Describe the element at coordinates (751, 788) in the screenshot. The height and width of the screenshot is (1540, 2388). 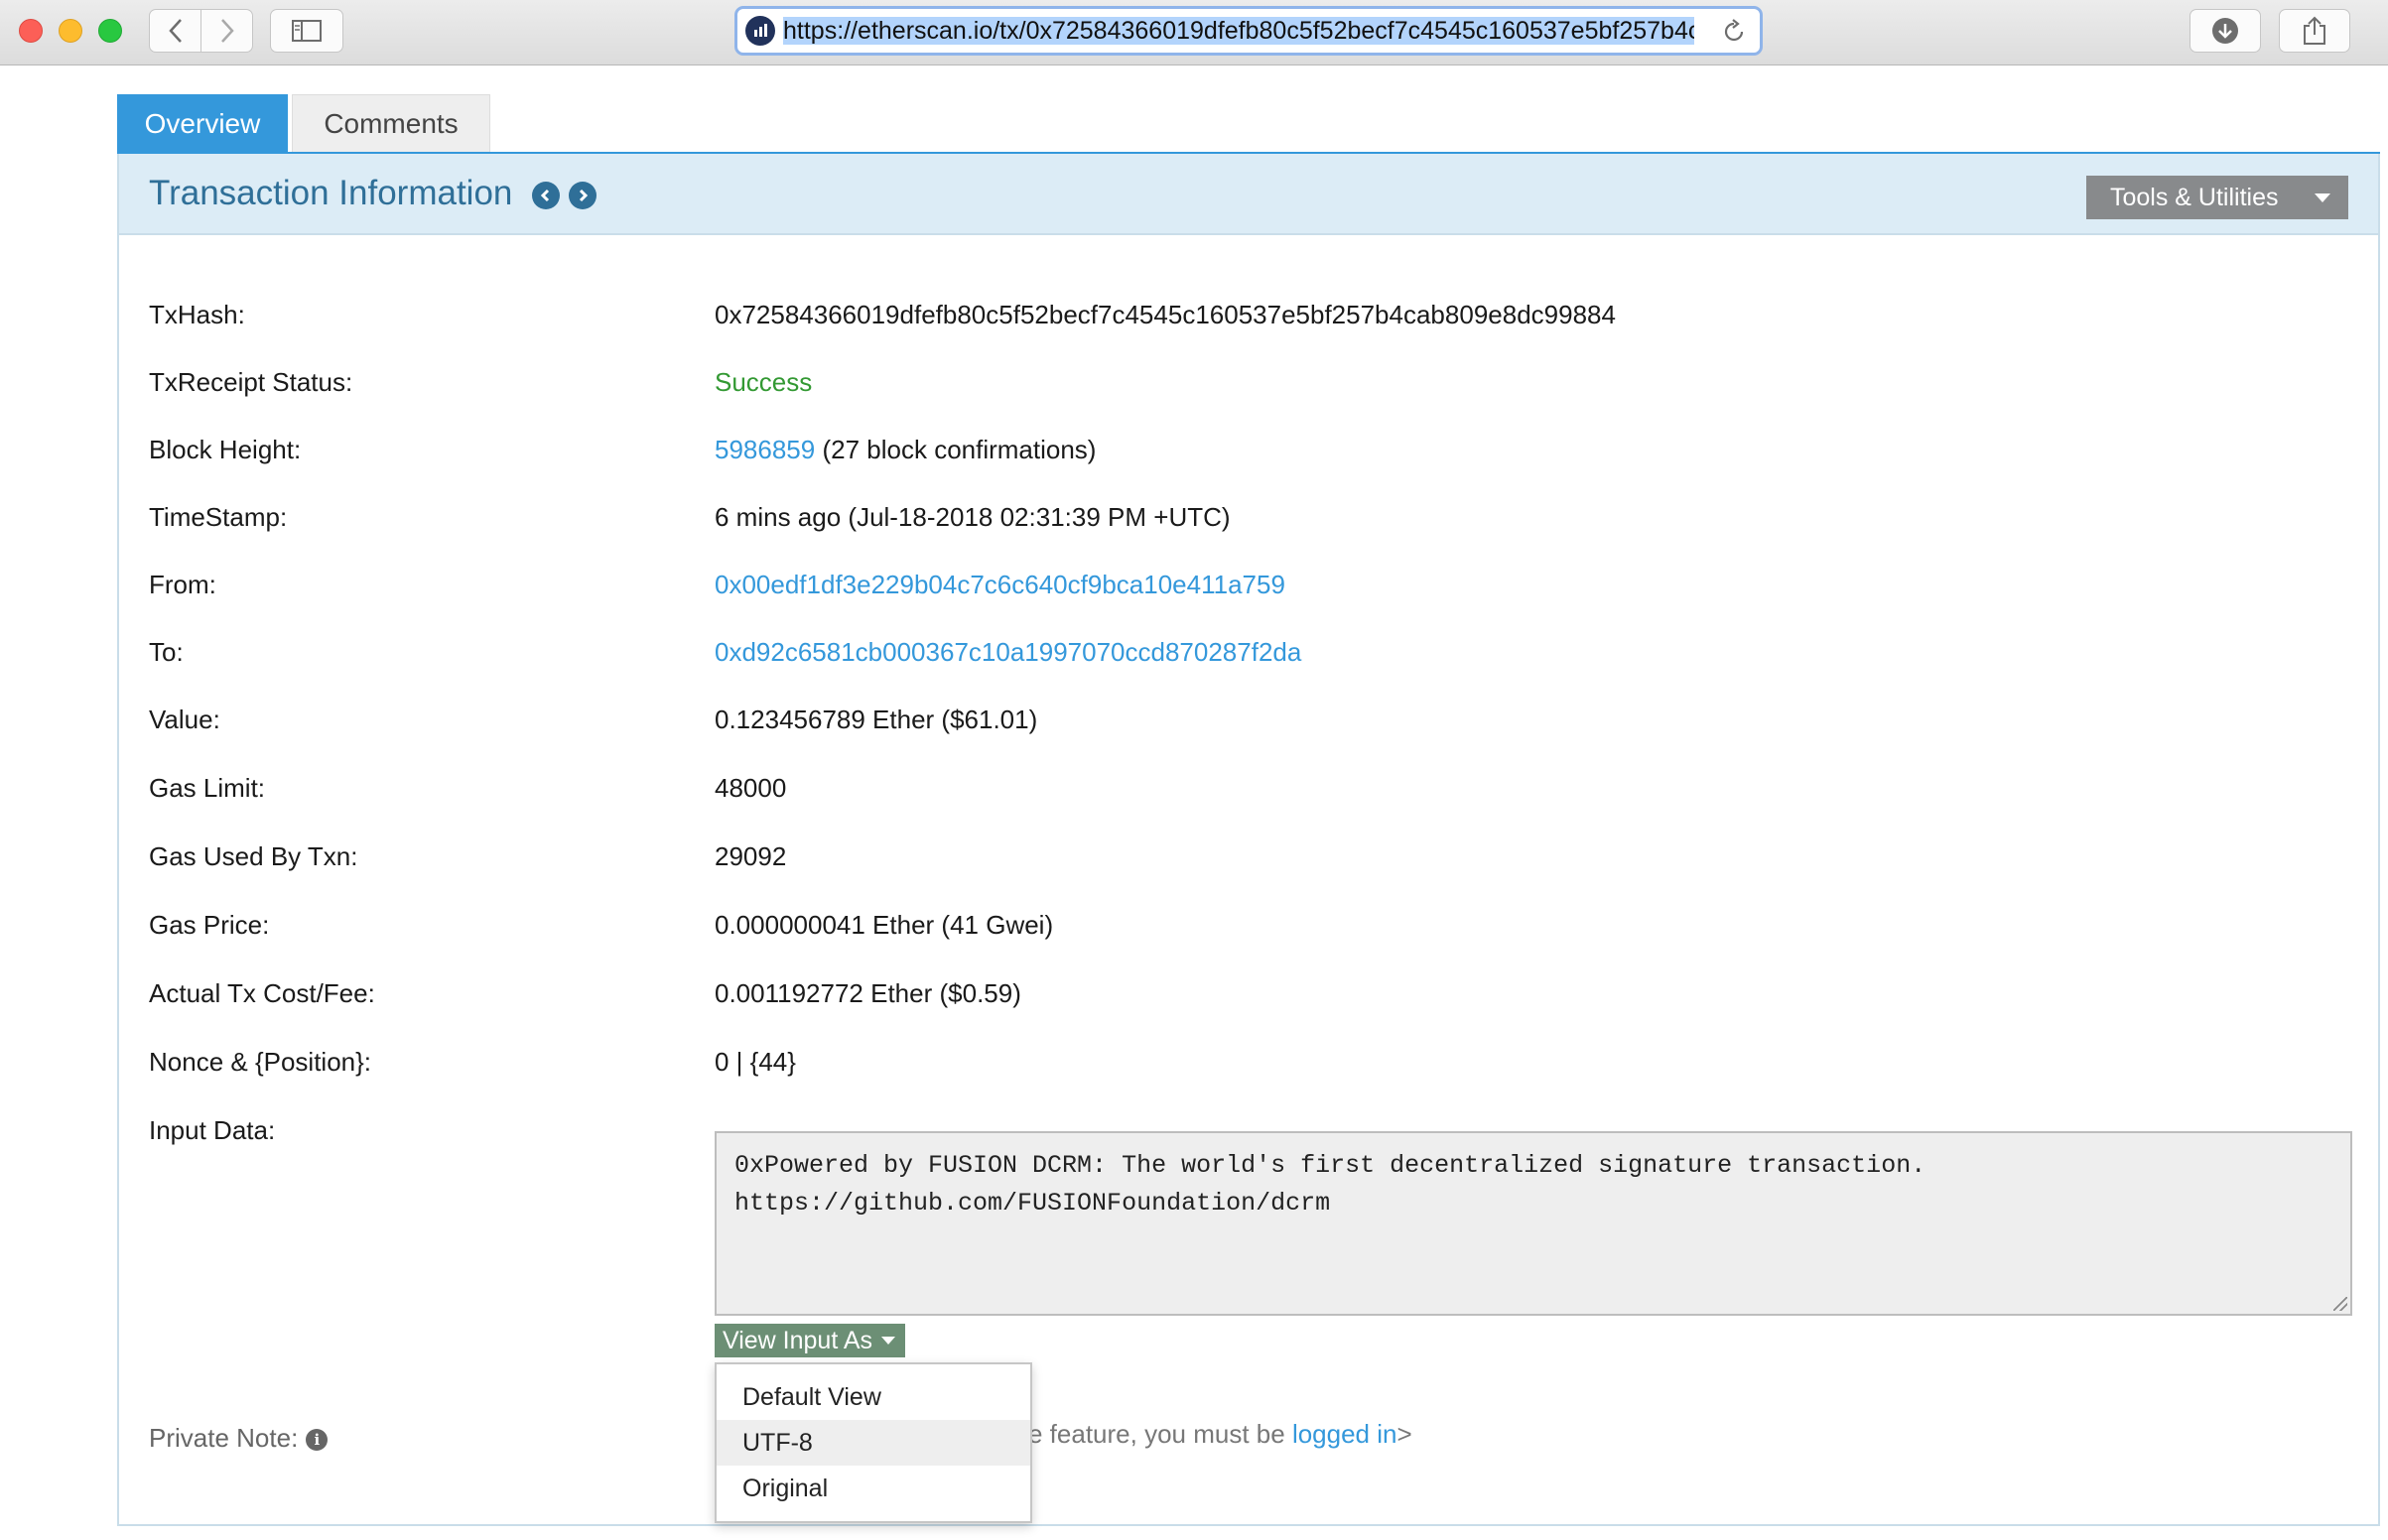
I see `gas-limit-value: 48000` at that location.